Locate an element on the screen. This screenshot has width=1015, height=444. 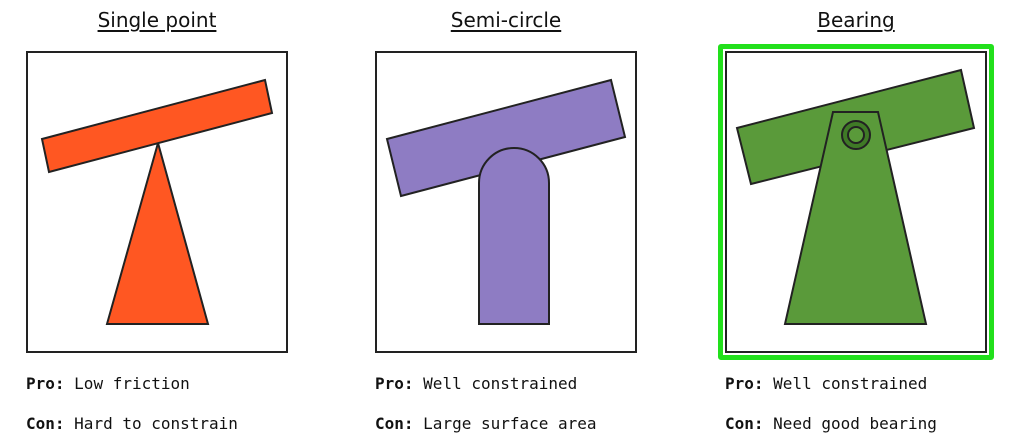
column-title: Bearing is located at coordinates (856, 20).